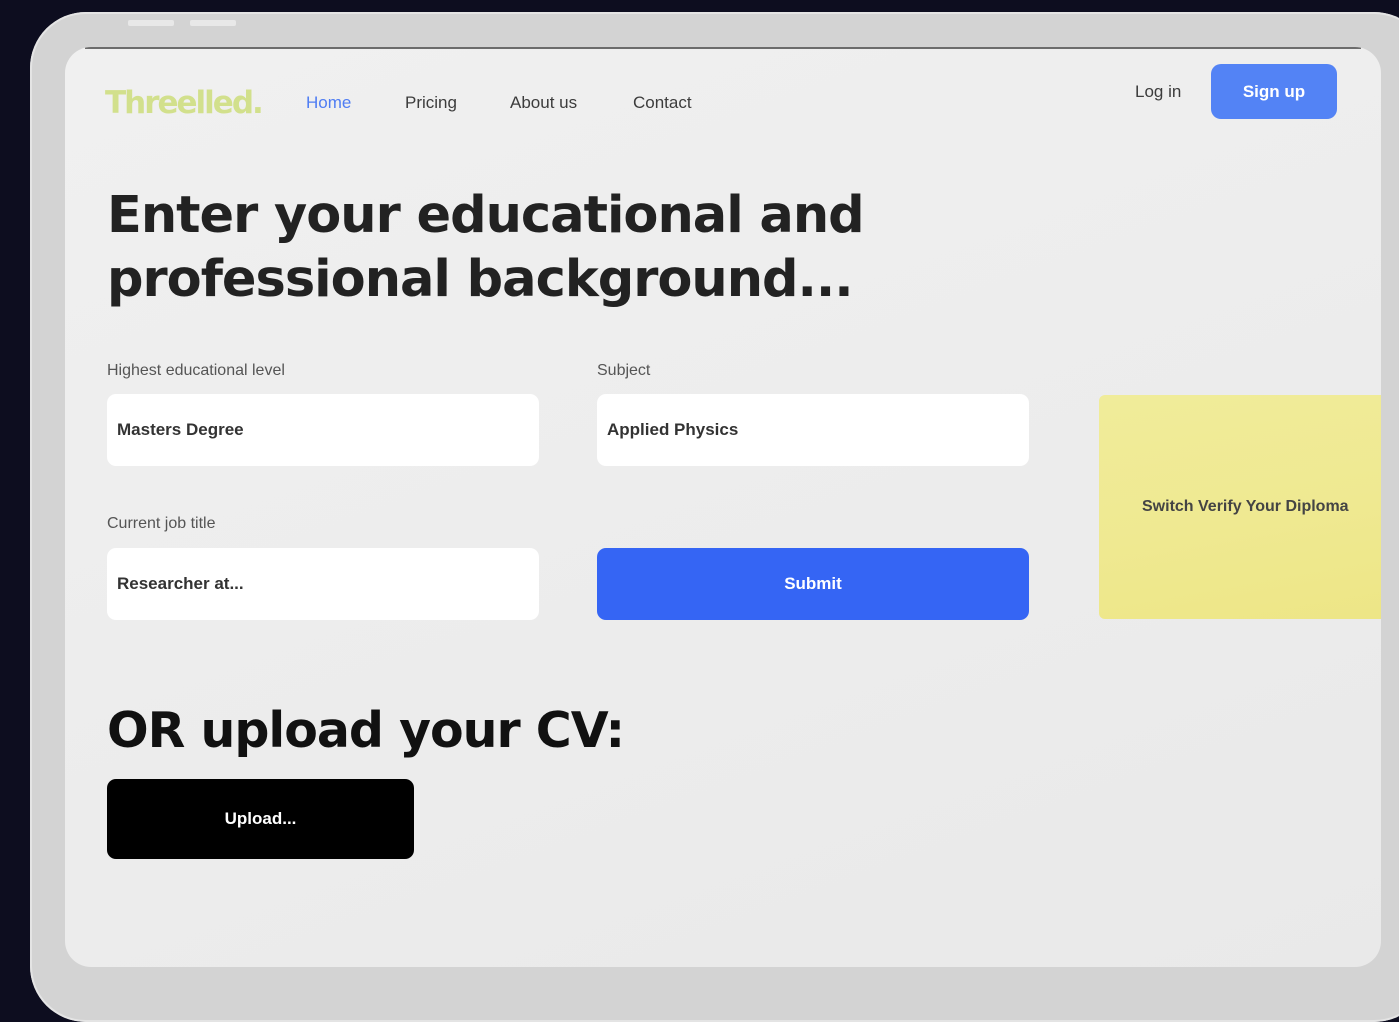  Describe the element at coordinates (673, 429) in the screenshot. I see `subject-value: Applied Physics` at that location.